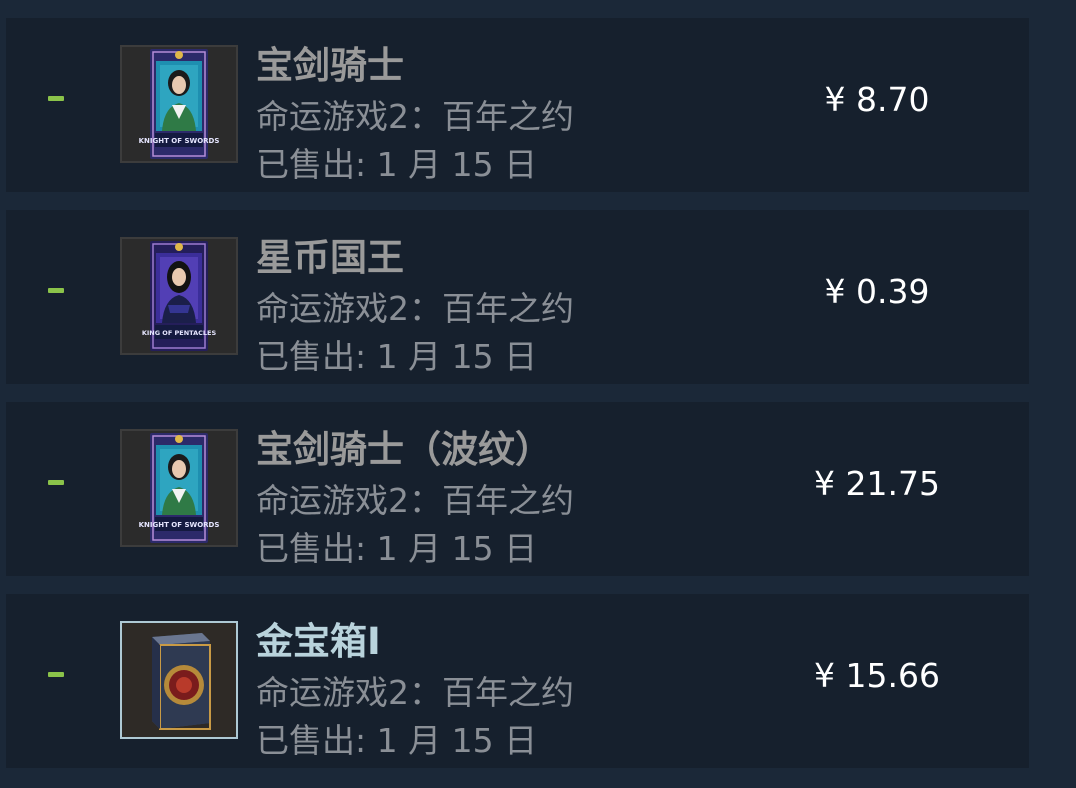 This screenshot has height=788, width=1076. Describe the element at coordinates (404, 450) in the screenshot. I see `item-name: 宝剑骑士（波纹）` at that location.